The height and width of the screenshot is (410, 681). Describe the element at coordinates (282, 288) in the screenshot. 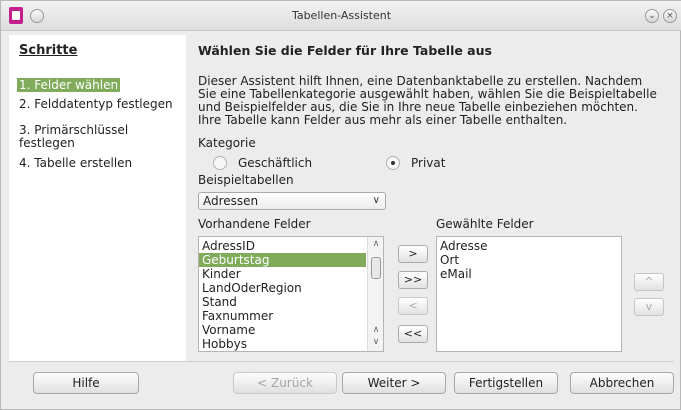

I see `list-item: LandOderRegion` at that location.